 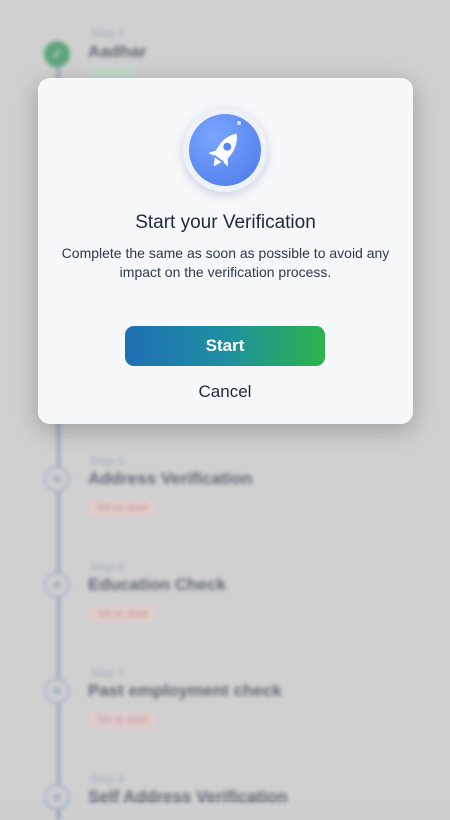 What do you see at coordinates (225, 392) in the screenshot?
I see `cancel-button: Cancel` at bounding box center [225, 392].